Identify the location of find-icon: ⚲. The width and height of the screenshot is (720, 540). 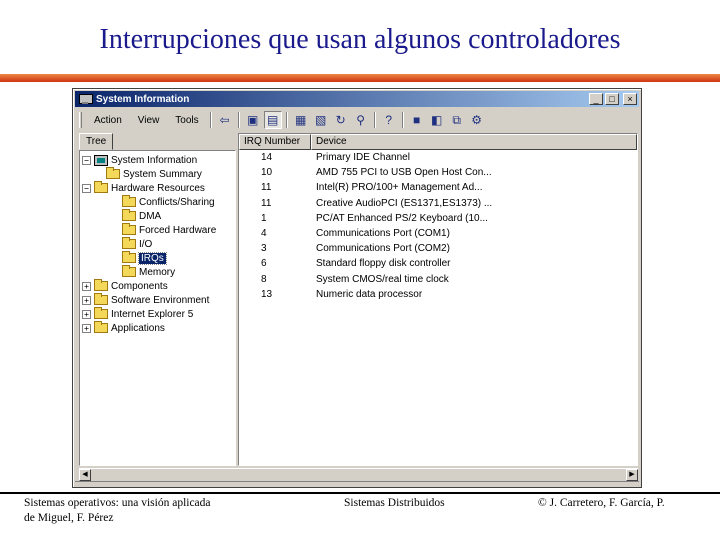
(361, 120).